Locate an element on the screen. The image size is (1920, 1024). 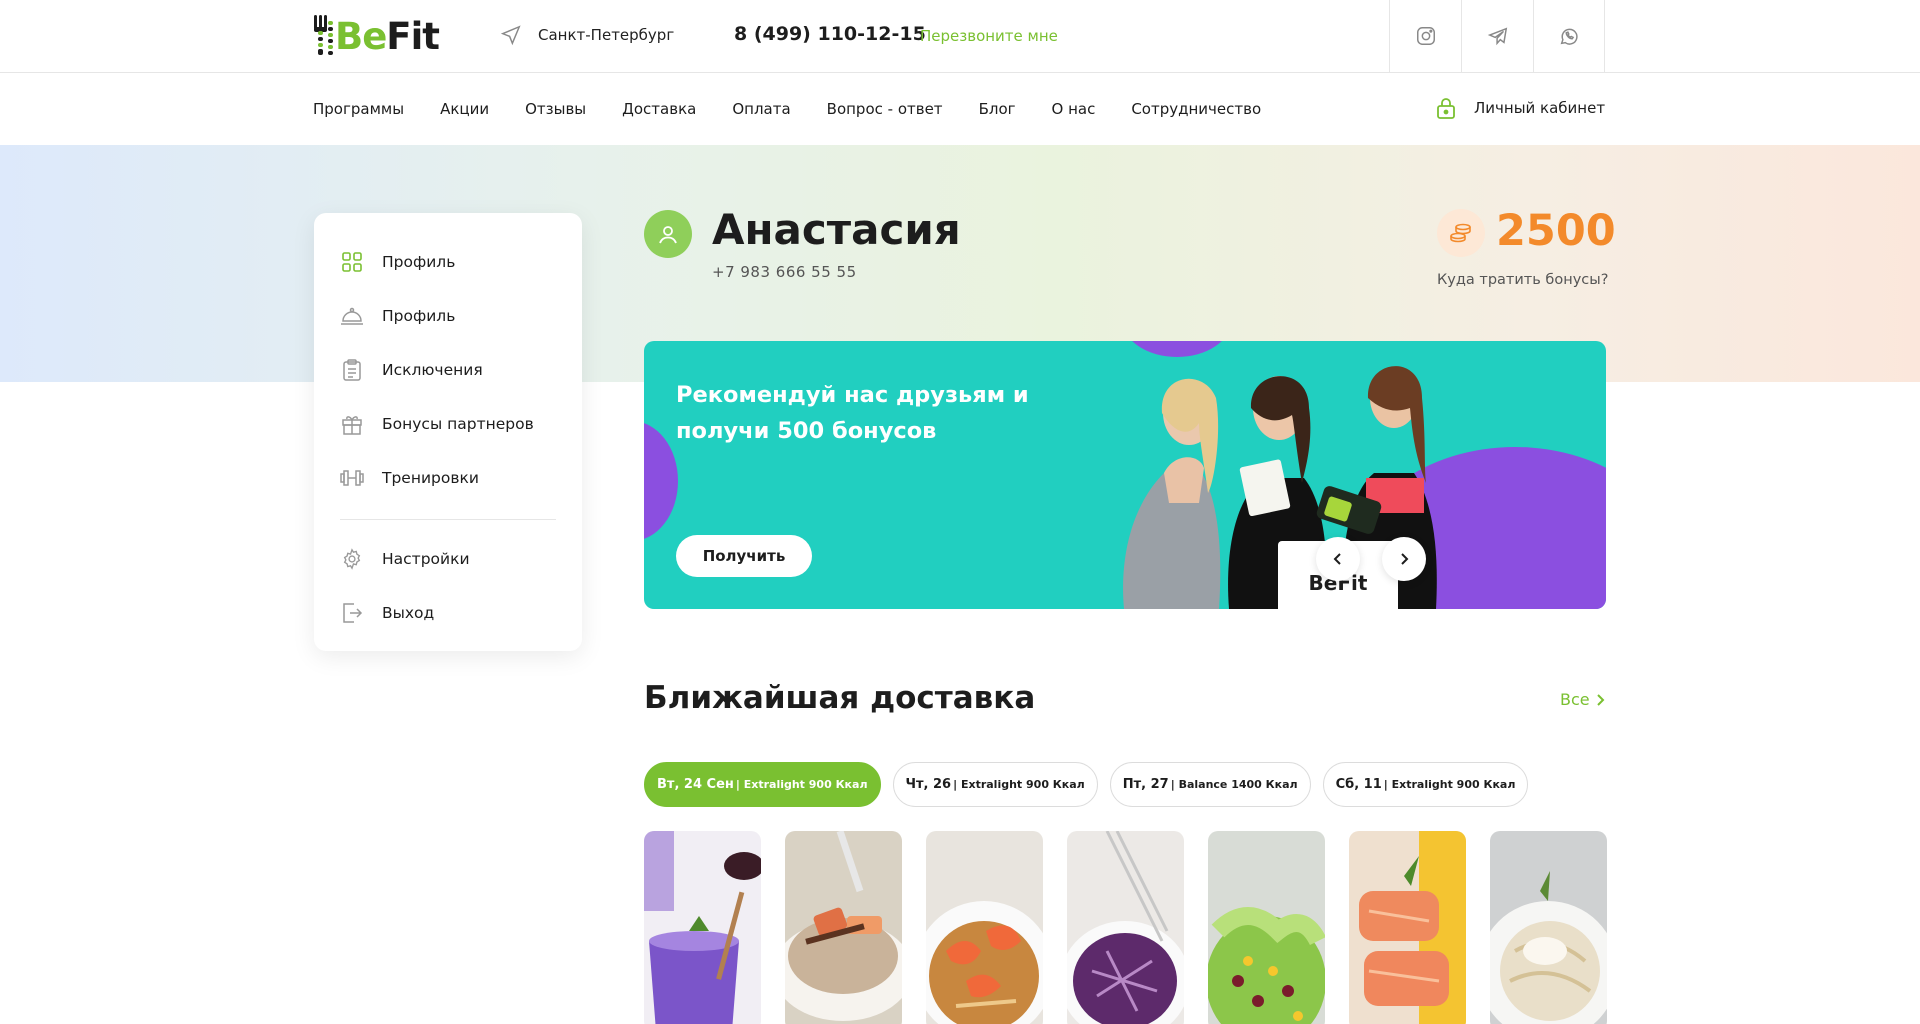
cloche-icon is located at coordinates (352, 316).